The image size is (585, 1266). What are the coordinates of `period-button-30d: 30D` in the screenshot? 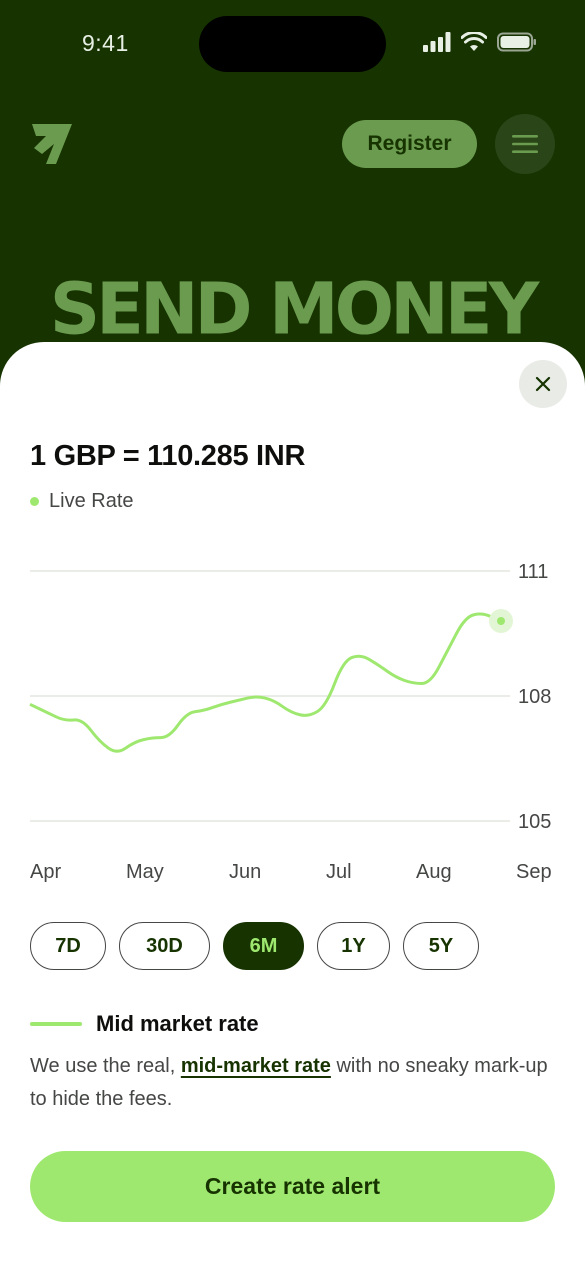 It's located at (164, 946).